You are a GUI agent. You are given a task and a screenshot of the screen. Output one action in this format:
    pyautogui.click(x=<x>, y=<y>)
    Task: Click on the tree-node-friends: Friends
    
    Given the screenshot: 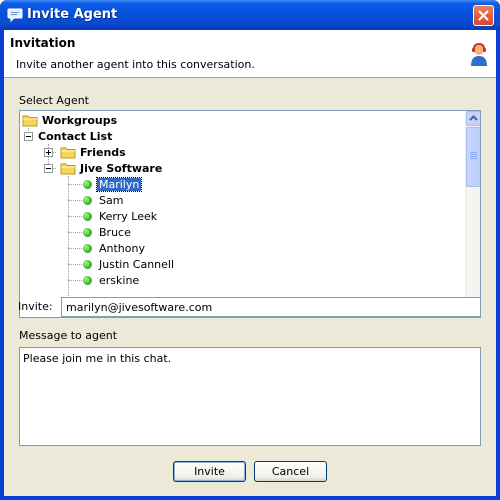 What is the action you would take?
    pyautogui.click(x=94, y=152)
    